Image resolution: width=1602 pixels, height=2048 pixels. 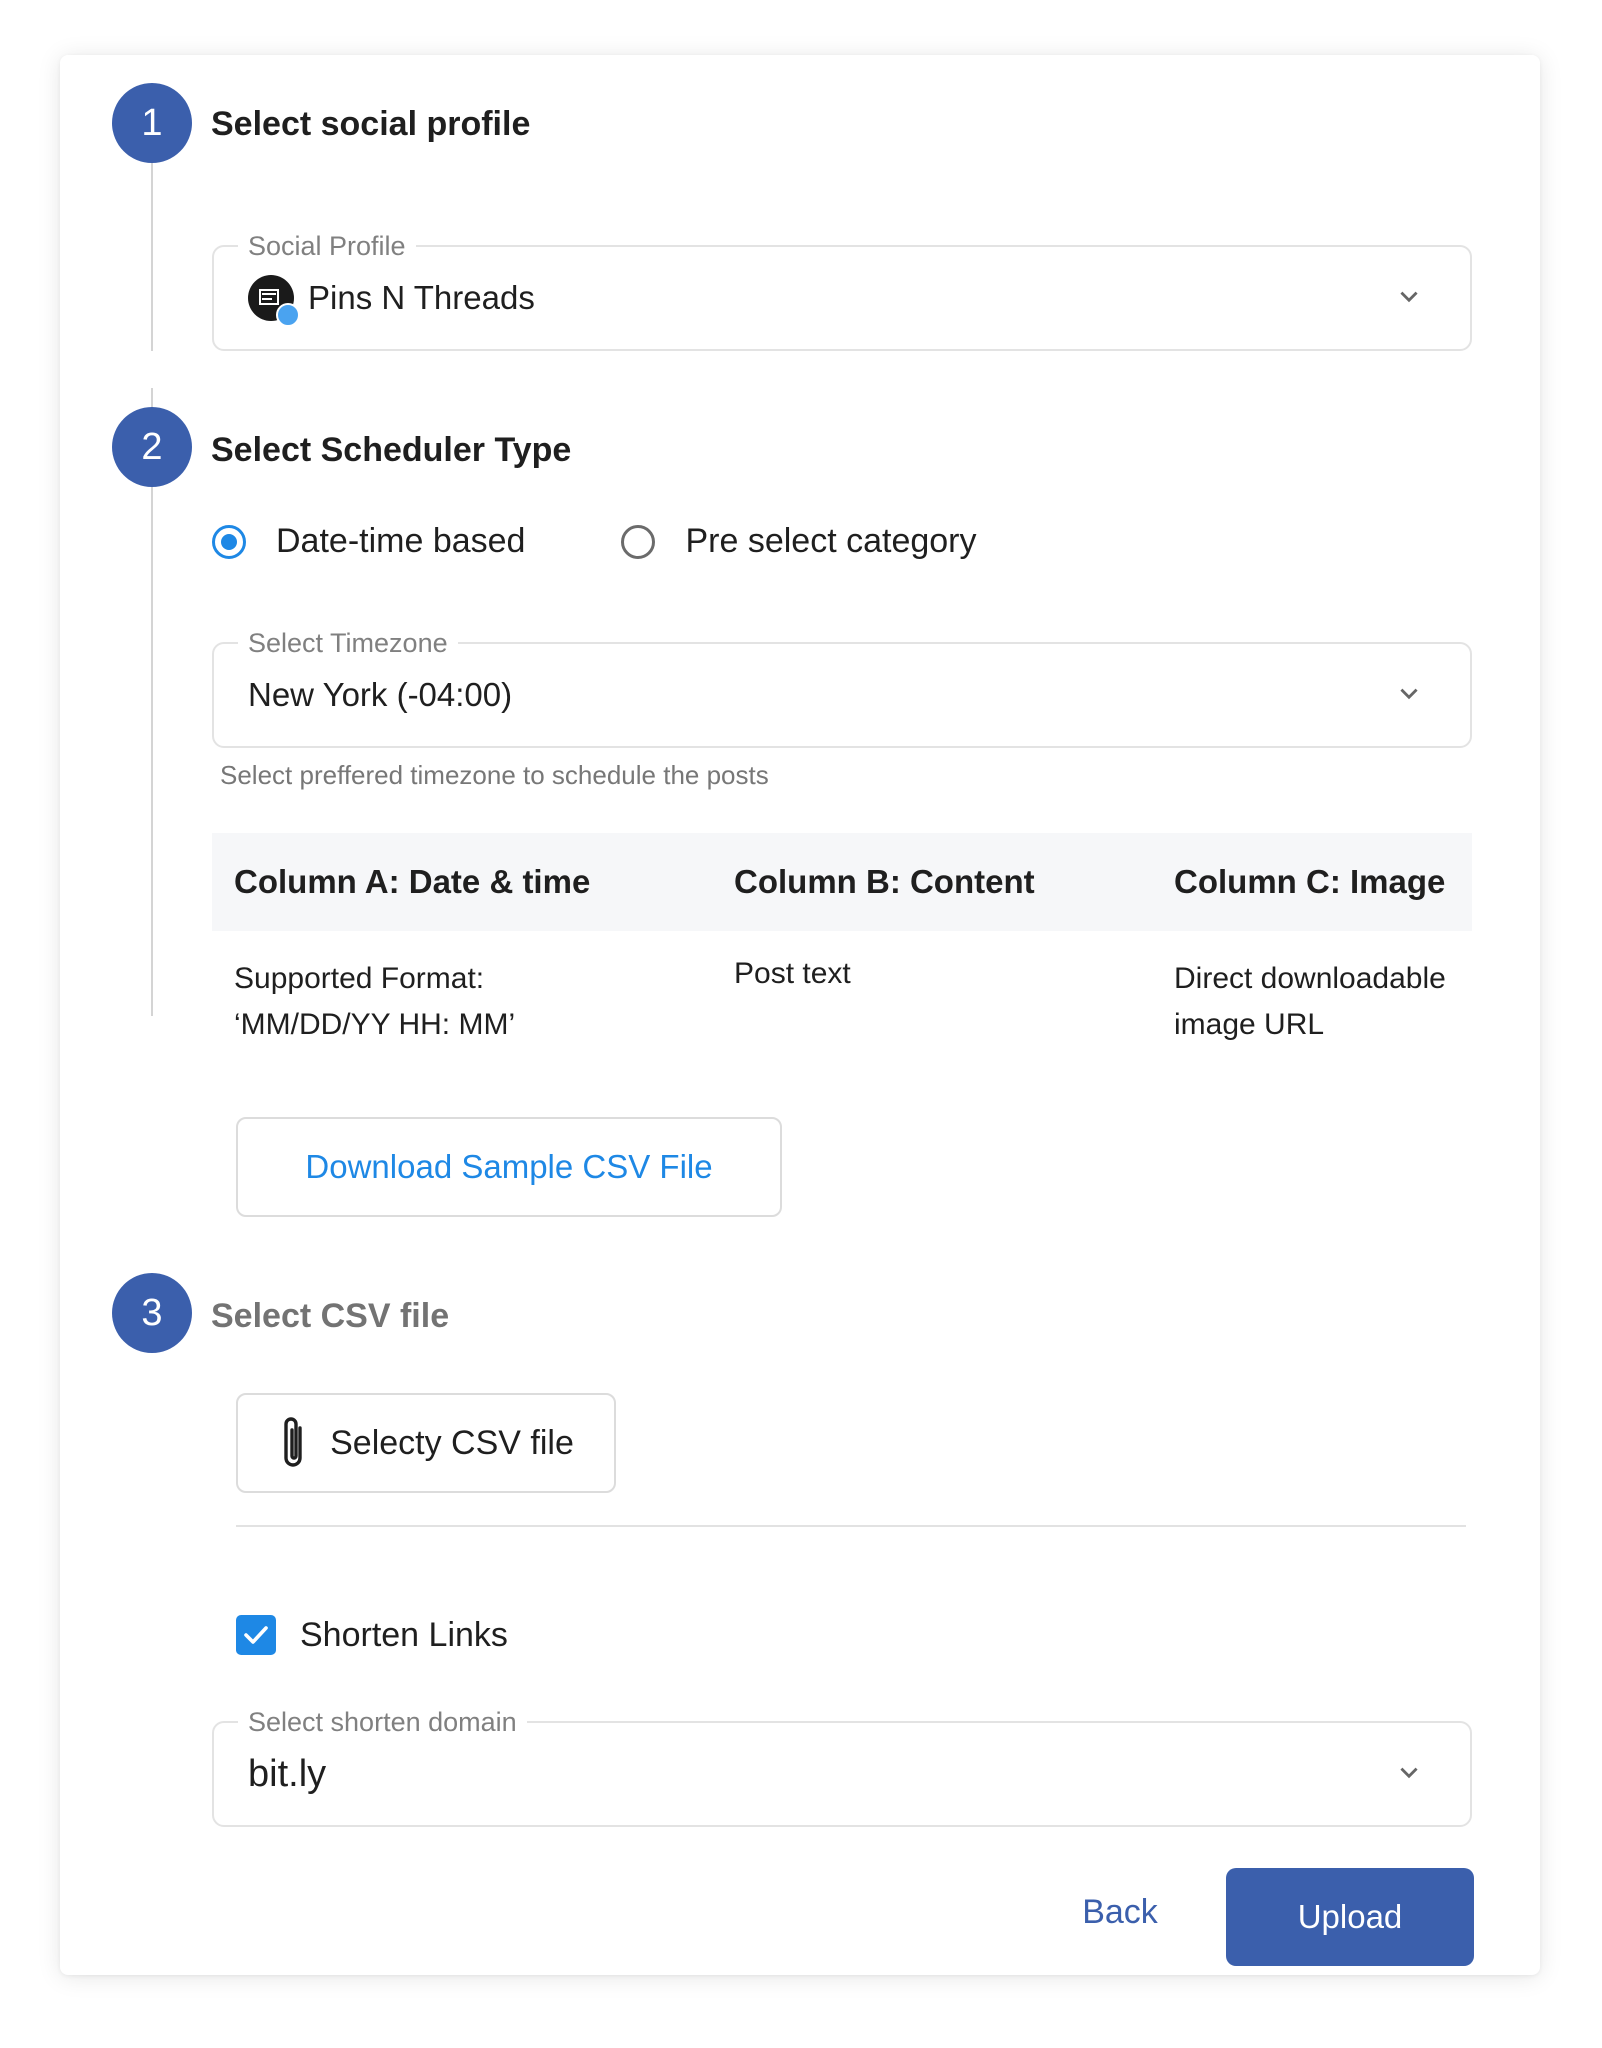 I want to click on social-profile-value-wrap: Pins N Threads, so click(x=391, y=298).